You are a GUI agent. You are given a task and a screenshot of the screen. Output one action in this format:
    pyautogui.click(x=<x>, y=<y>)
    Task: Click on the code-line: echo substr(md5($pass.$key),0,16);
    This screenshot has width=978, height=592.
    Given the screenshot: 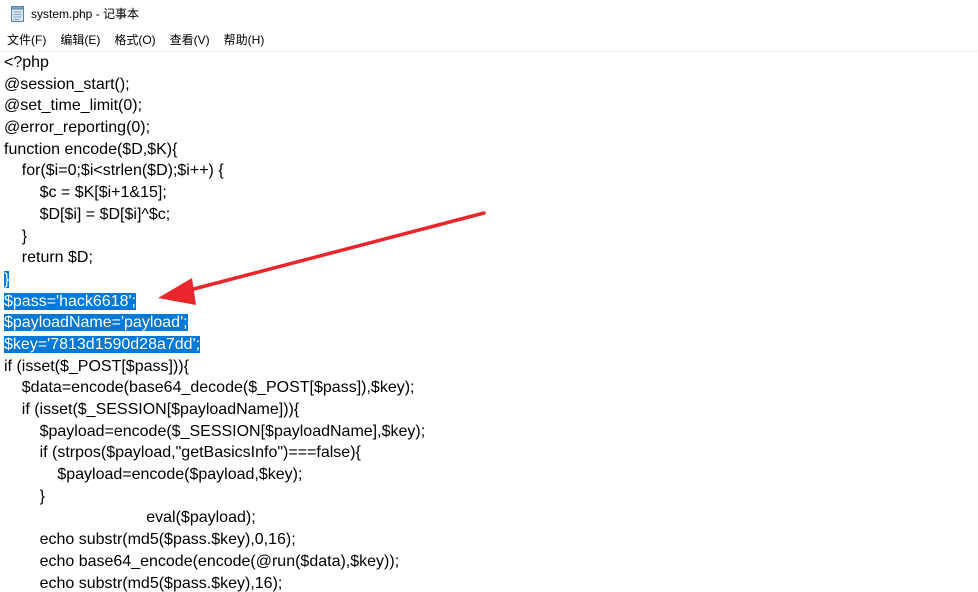 What is the action you would take?
    pyautogui.click(x=214, y=540)
    